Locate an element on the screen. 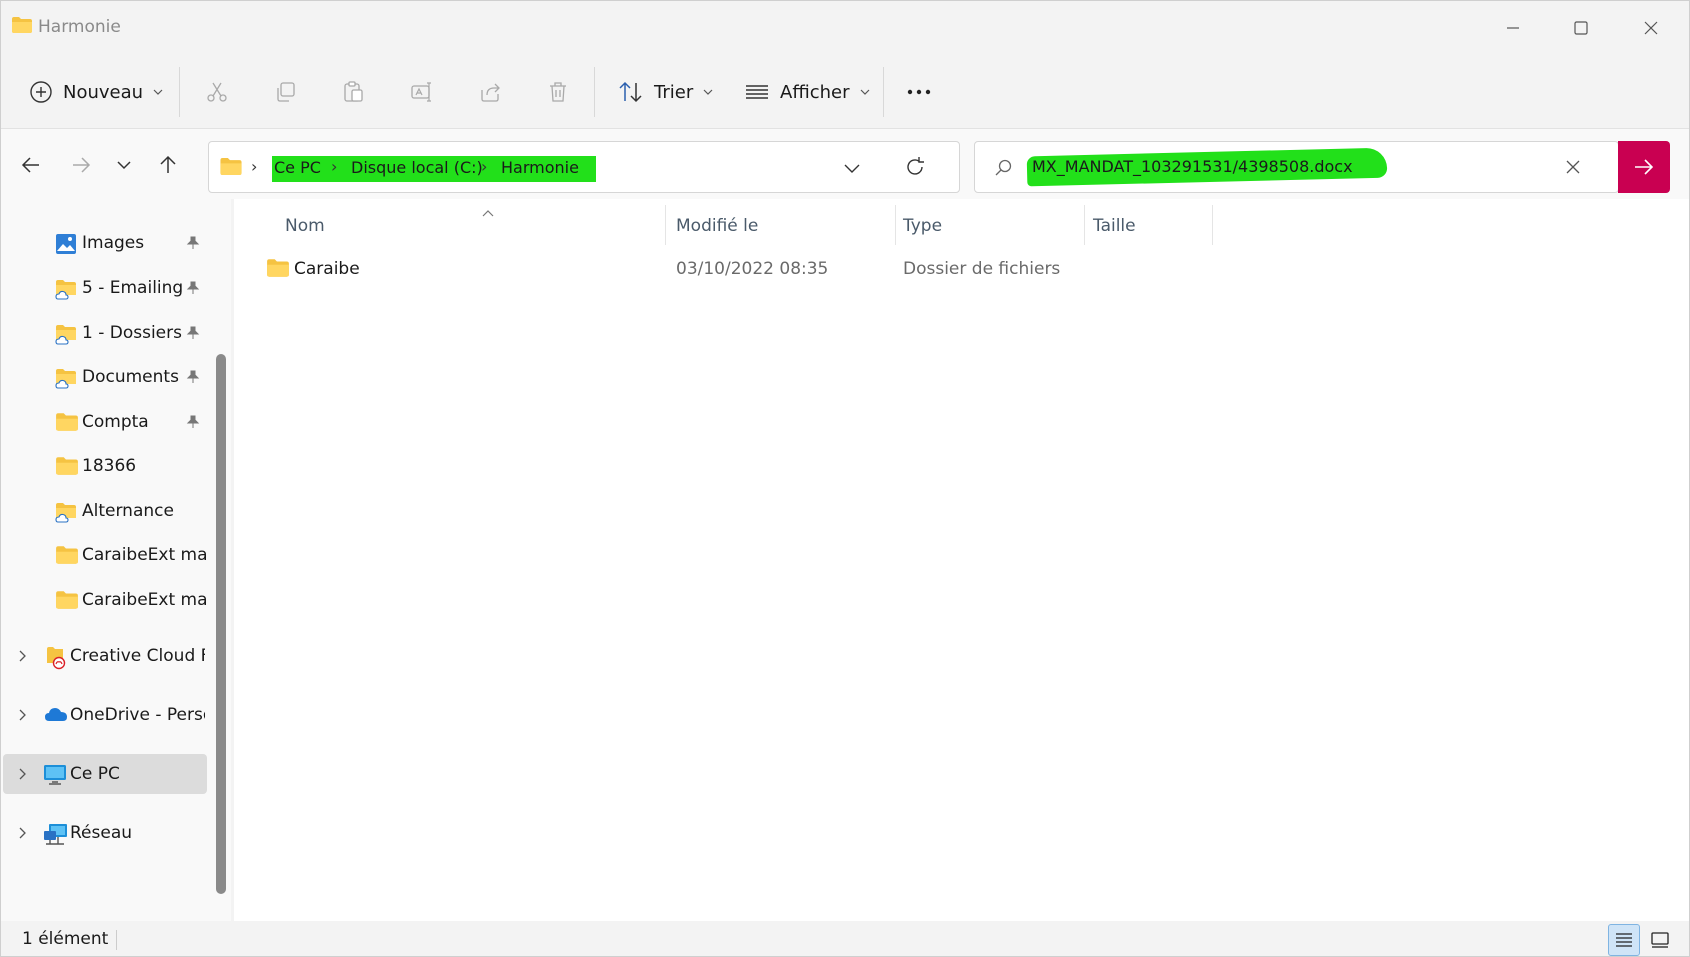  sidebar-item-creative-cloud: Creative Cloud Fi is located at coordinates (105, 656).